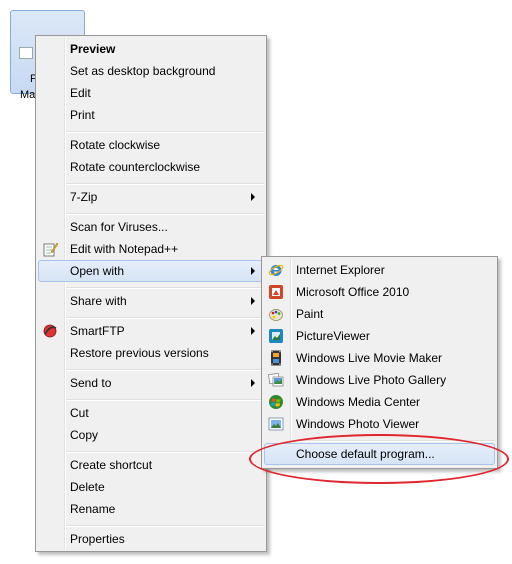 The height and width of the screenshot is (564, 512). Describe the element at coordinates (151, 93) in the screenshot. I see `menu-item-edit: Edit` at that location.